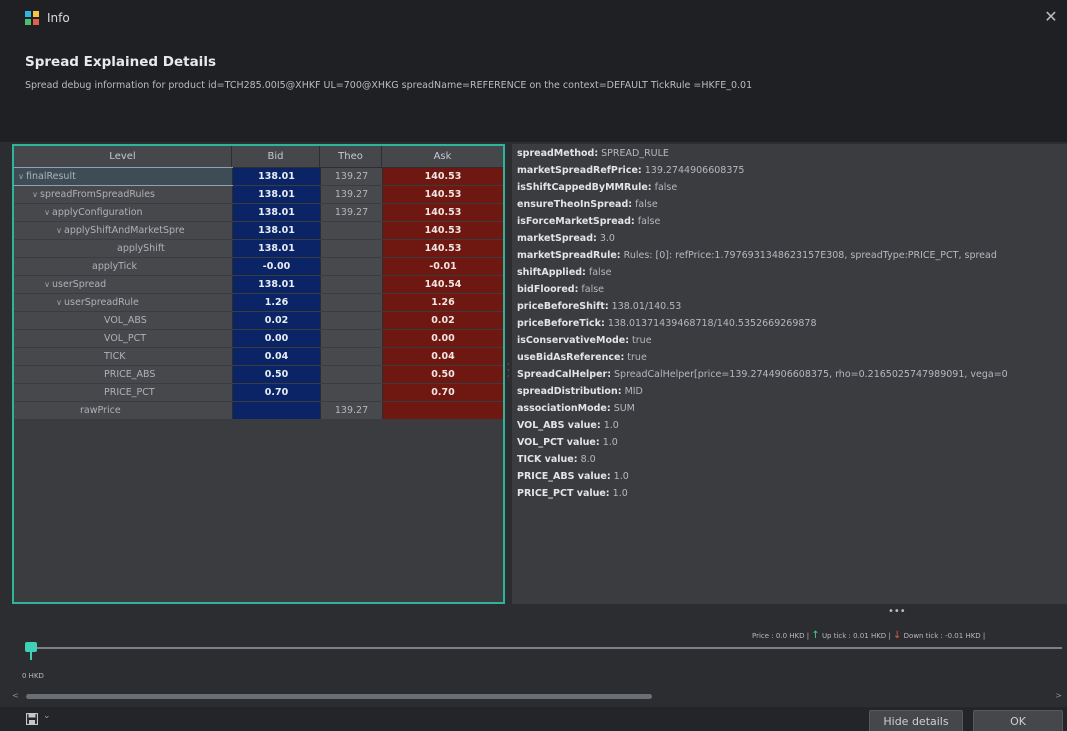  Describe the element at coordinates (544, 648) in the screenshot. I see `price-slider-track` at that location.